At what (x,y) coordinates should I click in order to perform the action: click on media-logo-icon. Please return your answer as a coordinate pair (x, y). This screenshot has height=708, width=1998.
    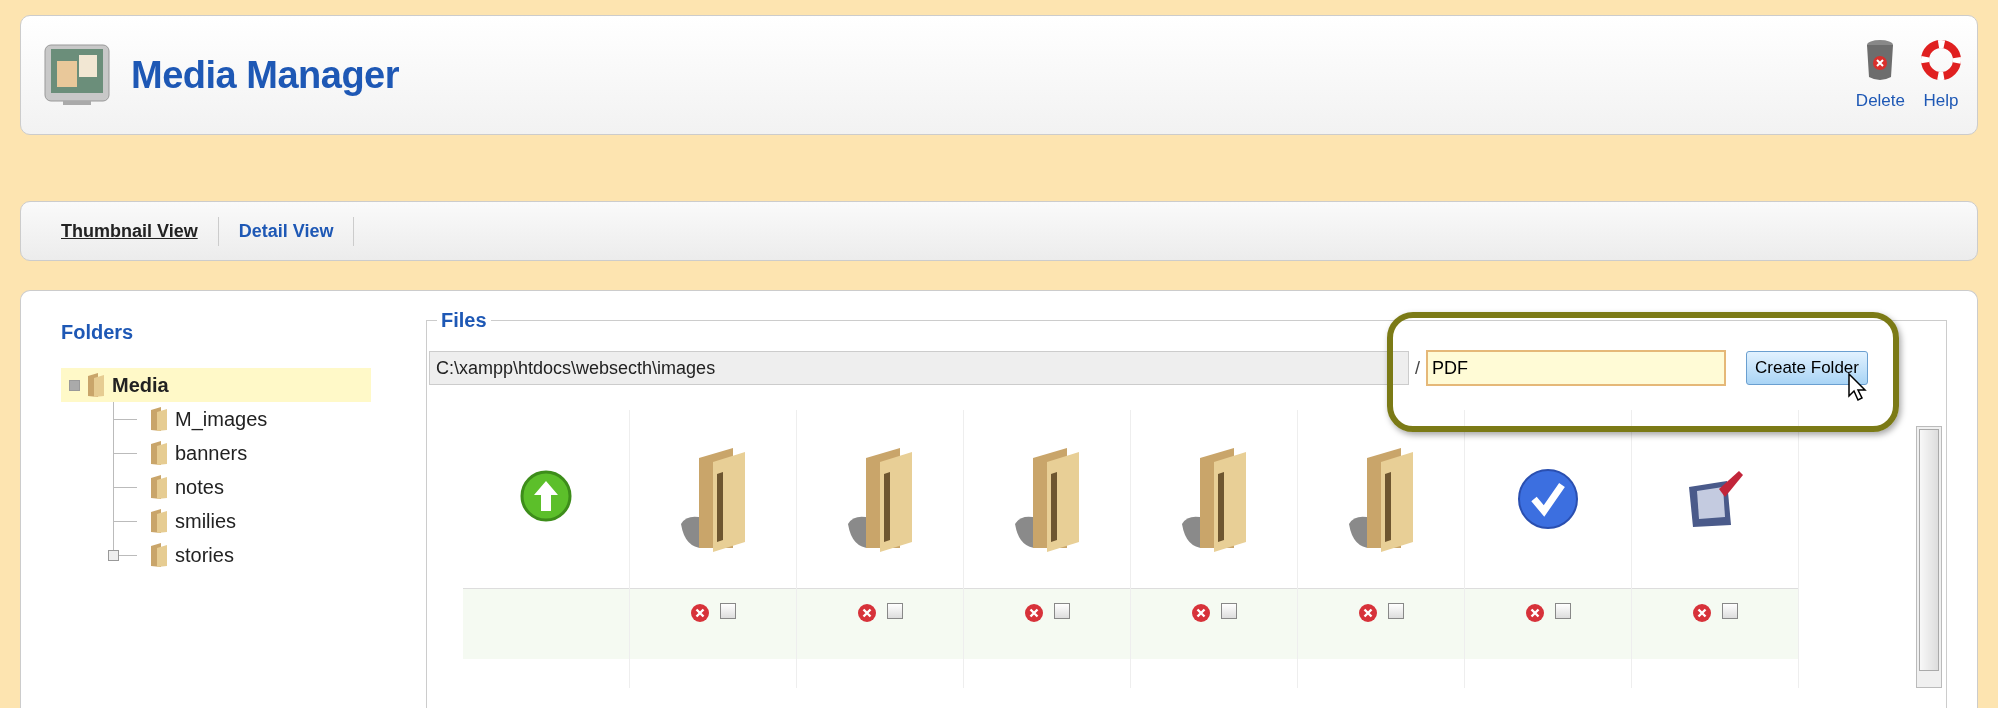
    Looking at the image, I should click on (77, 75).